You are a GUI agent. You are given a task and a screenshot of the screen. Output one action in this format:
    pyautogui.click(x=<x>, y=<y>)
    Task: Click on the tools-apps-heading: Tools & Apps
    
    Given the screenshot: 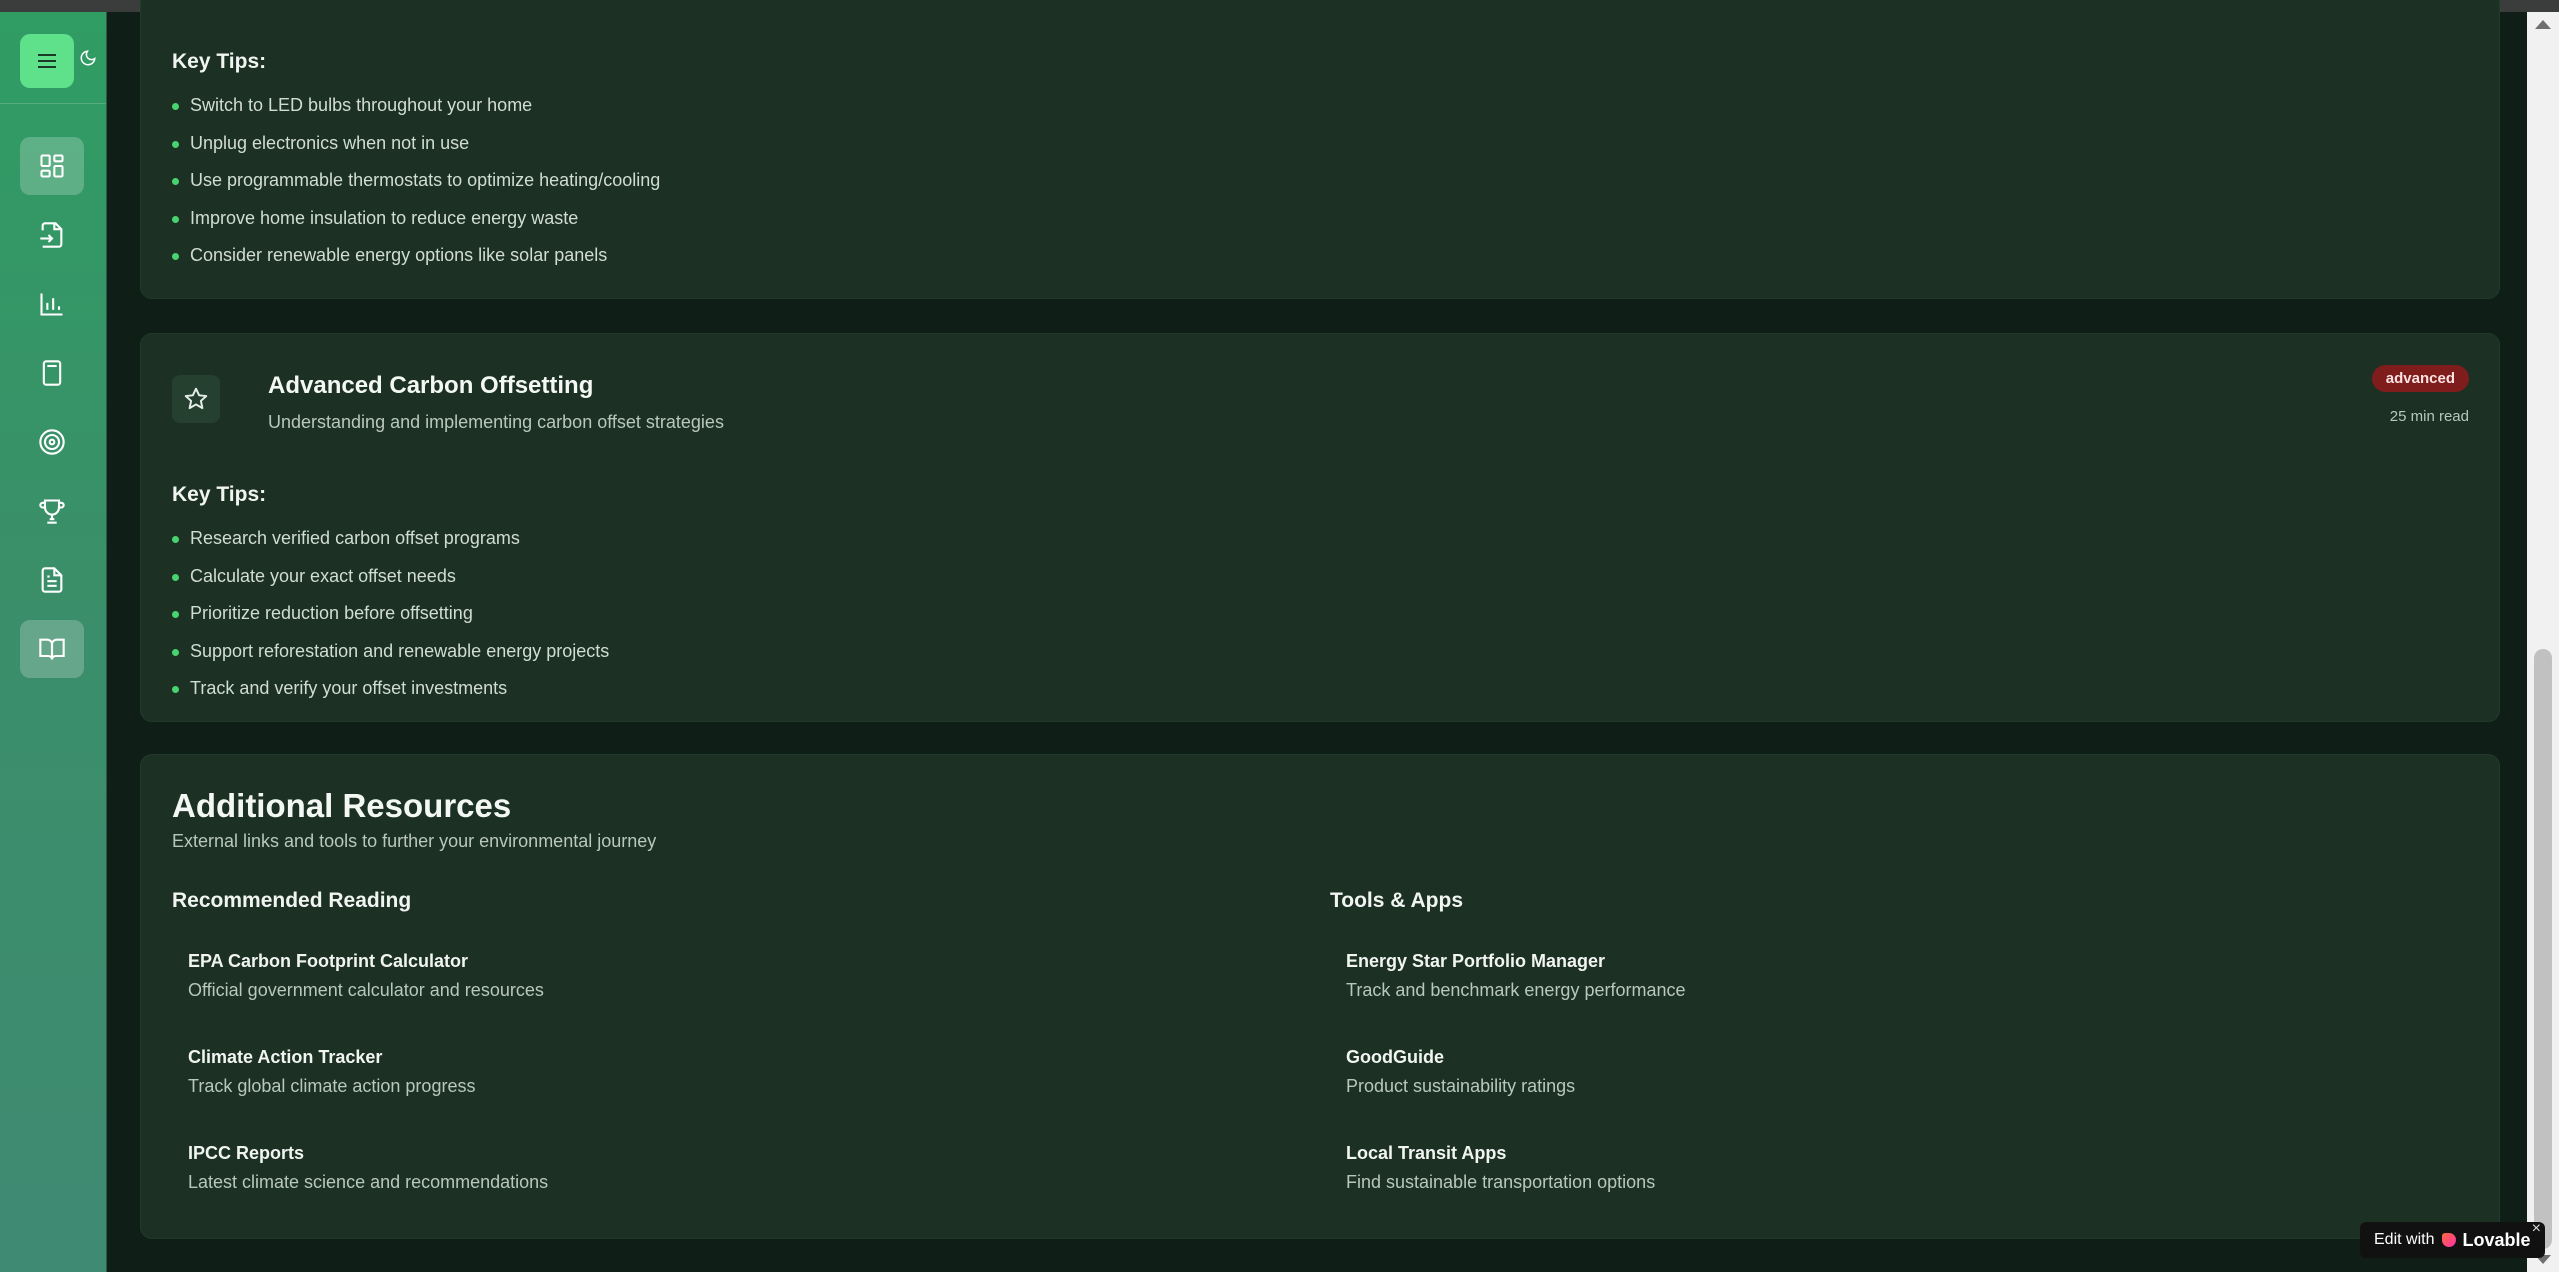 What is the action you would take?
    pyautogui.click(x=1396, y=900)
    